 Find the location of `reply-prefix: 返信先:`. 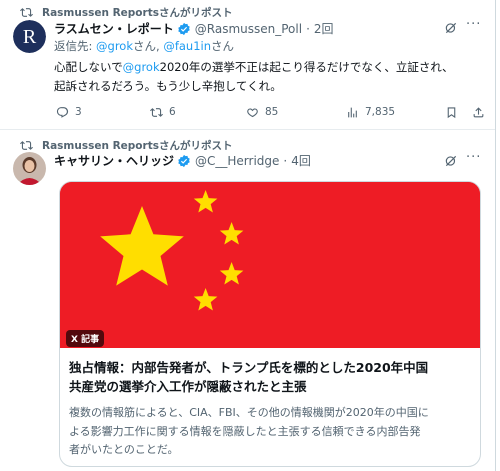

reply-prefix: 返信先: is located at coordinates (75, 46).